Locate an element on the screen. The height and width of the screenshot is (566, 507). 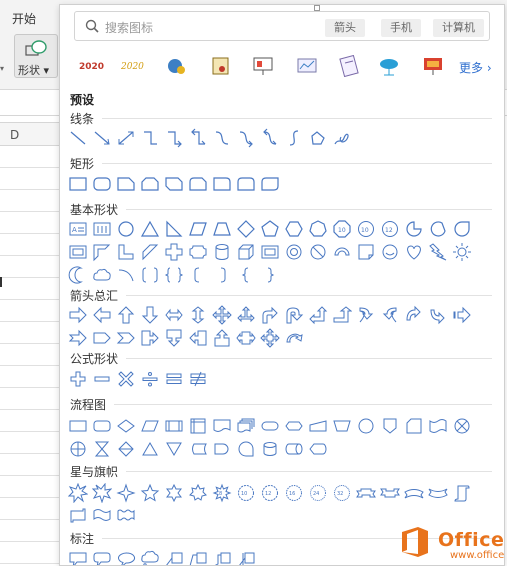
tab-start: 开始 is located at coordinates (24, 18).